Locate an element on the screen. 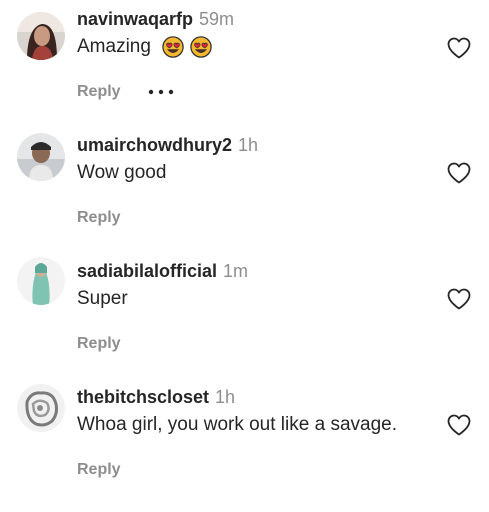  comment-time: 59m is located at coordinates (217, 19).